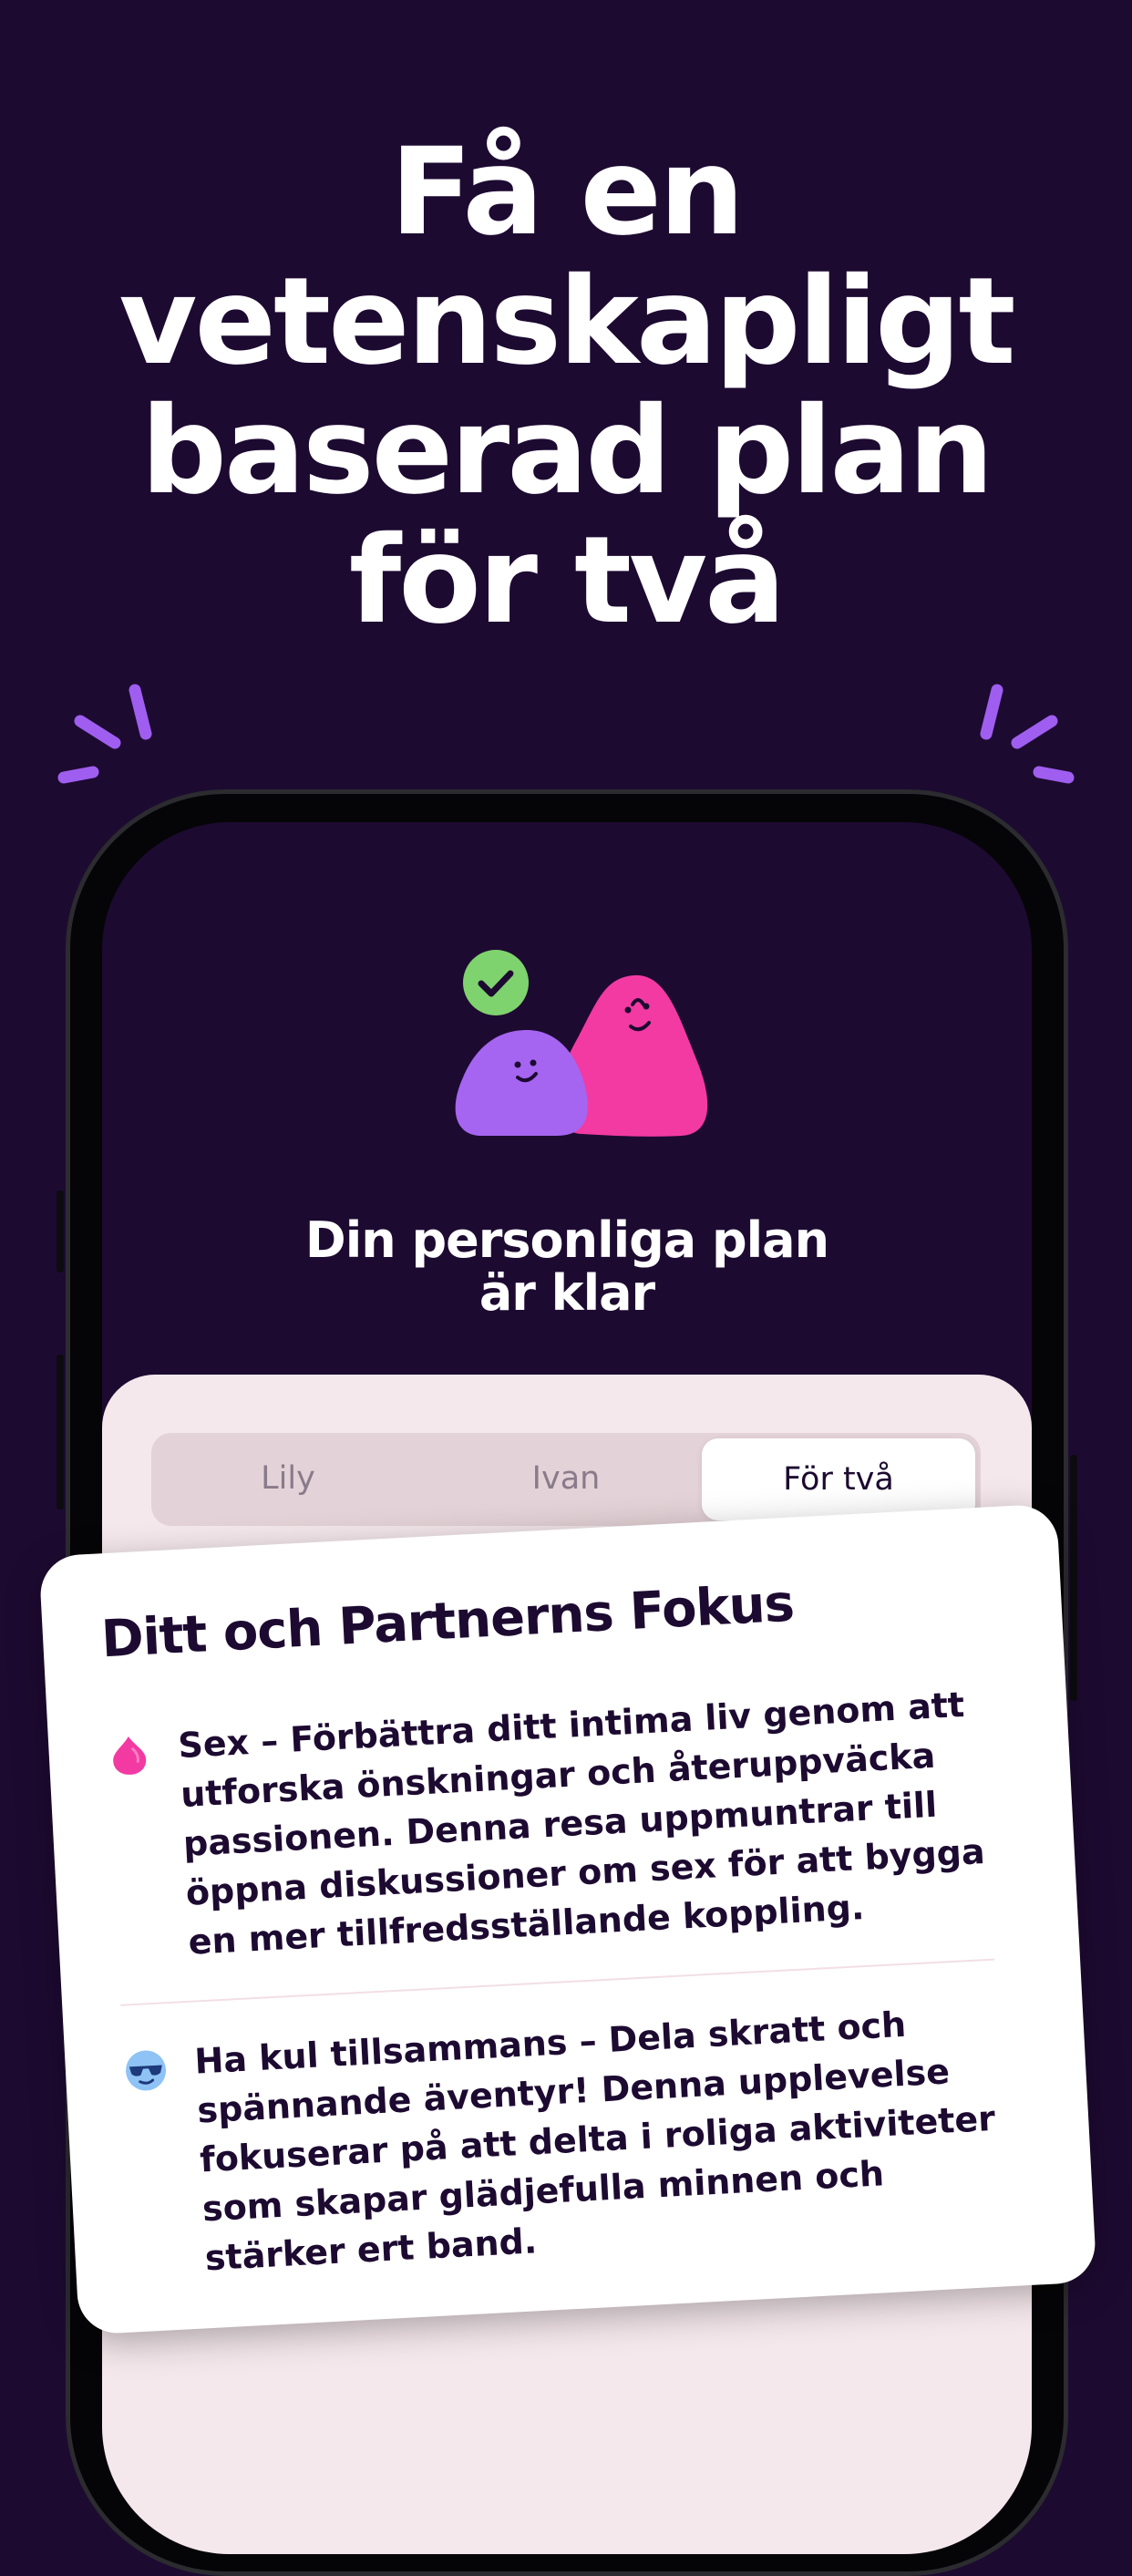  What do you see at coordinates (581, 1043) in the screenshot?
I see `couple-blobs-illustration` at bounding box center [581, 1043].